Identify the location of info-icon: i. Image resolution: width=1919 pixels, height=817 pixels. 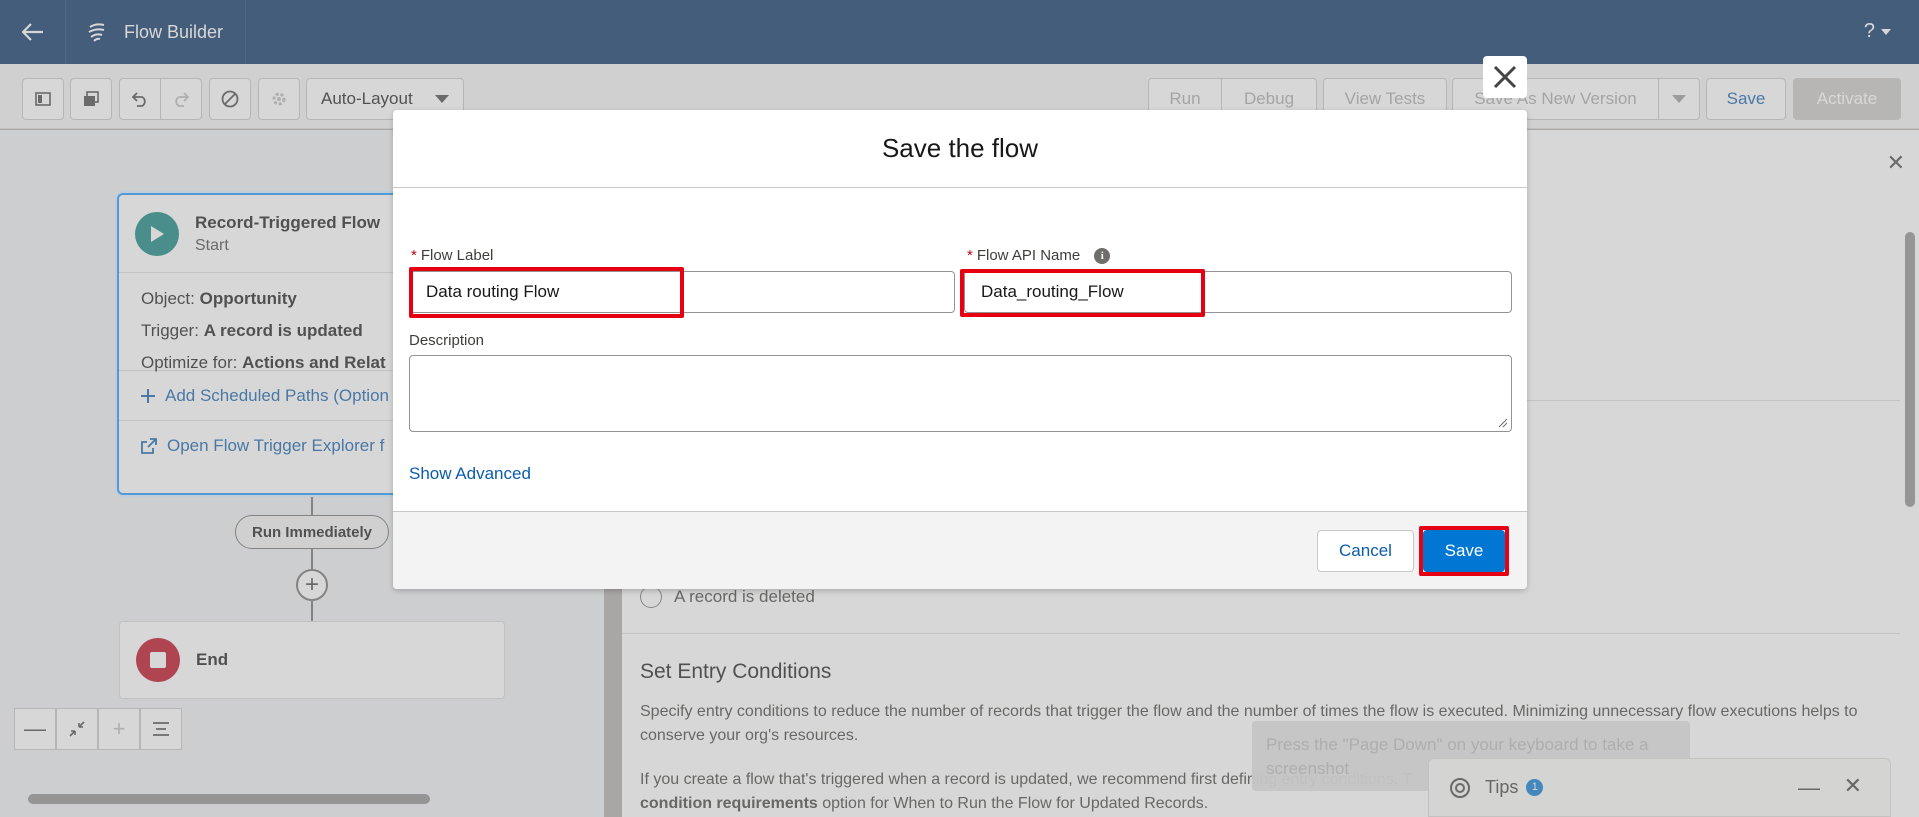
(1102, 255).